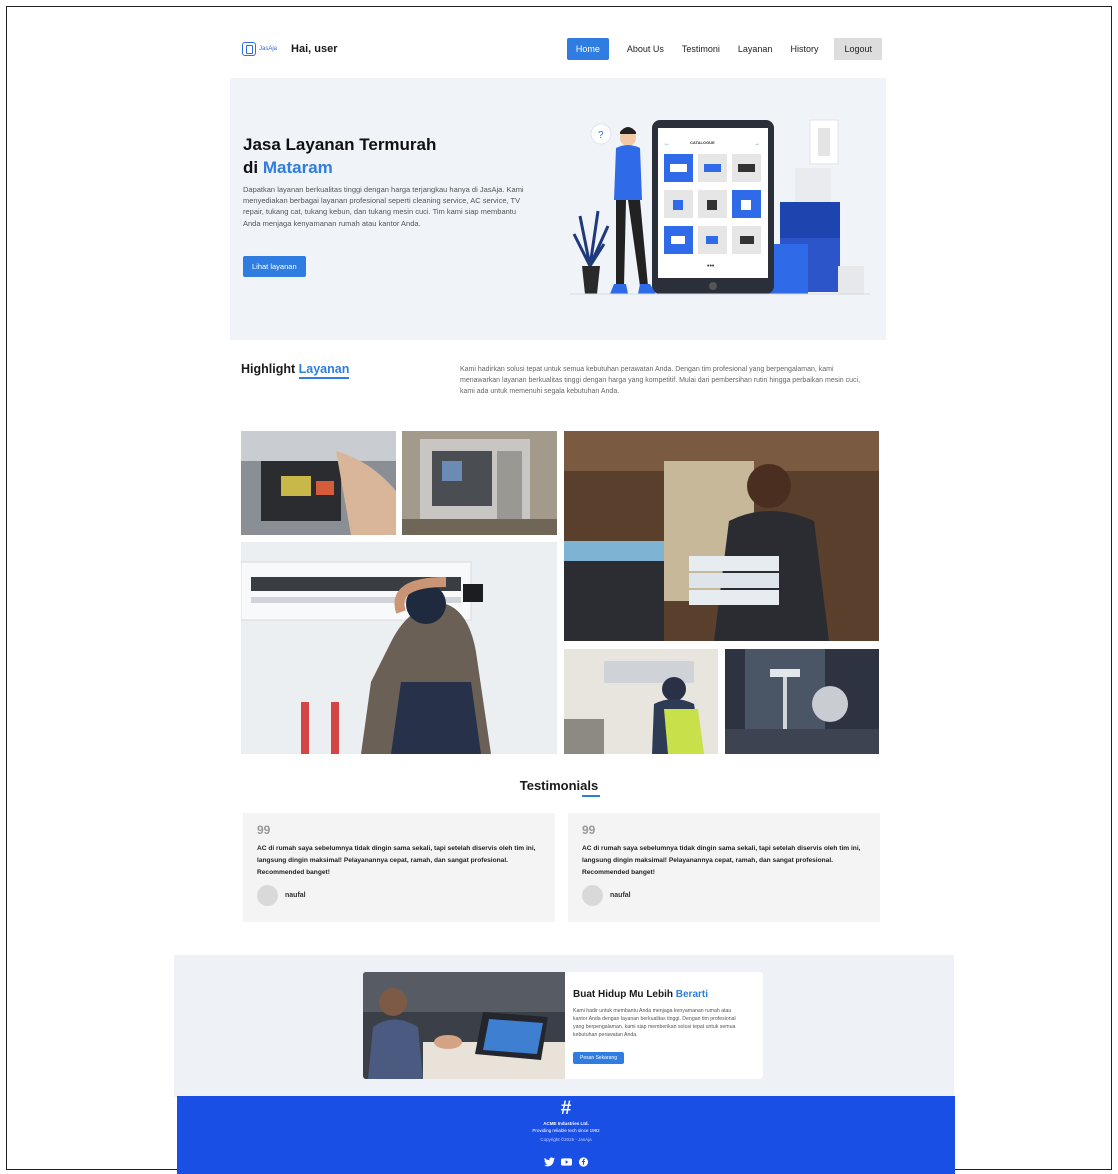 The height and width of the screenshot is (1174, 1118). I want to click on see-services-button: Lihat layanan, so click(274, 266).